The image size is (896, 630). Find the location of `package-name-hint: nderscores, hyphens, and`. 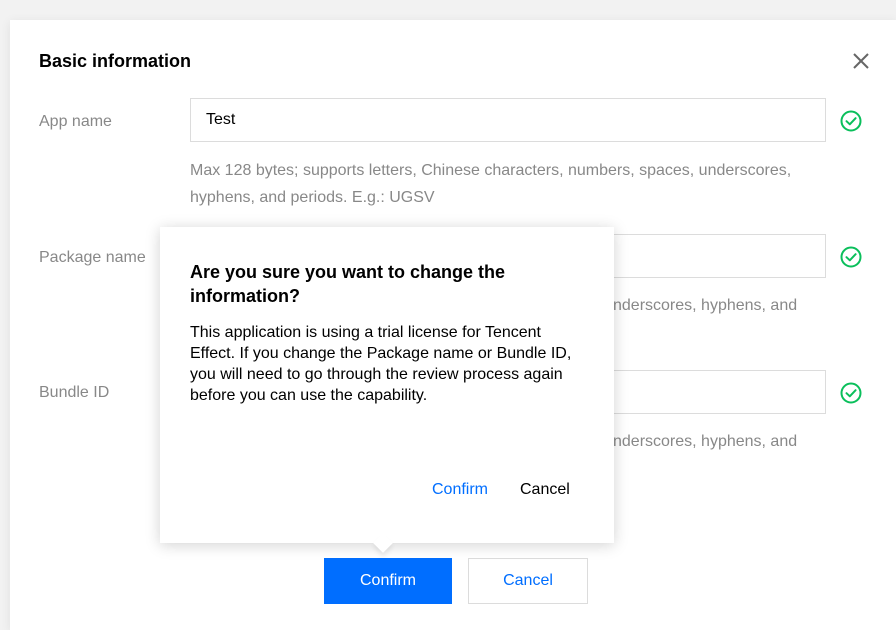

package-name-hint: nderscores, hyphens, and is located at coordinates (705, 305).